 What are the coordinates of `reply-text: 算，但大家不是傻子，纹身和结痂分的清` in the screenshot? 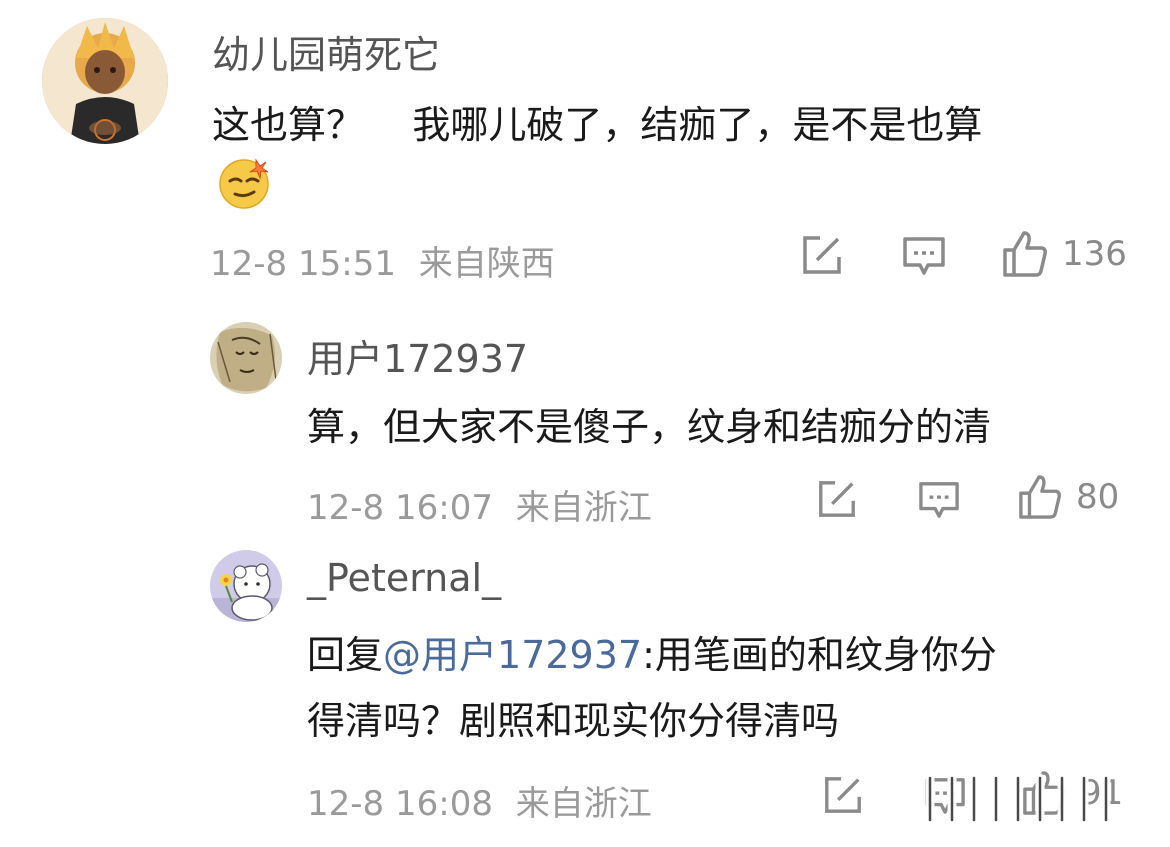 It's located at (649, 427).